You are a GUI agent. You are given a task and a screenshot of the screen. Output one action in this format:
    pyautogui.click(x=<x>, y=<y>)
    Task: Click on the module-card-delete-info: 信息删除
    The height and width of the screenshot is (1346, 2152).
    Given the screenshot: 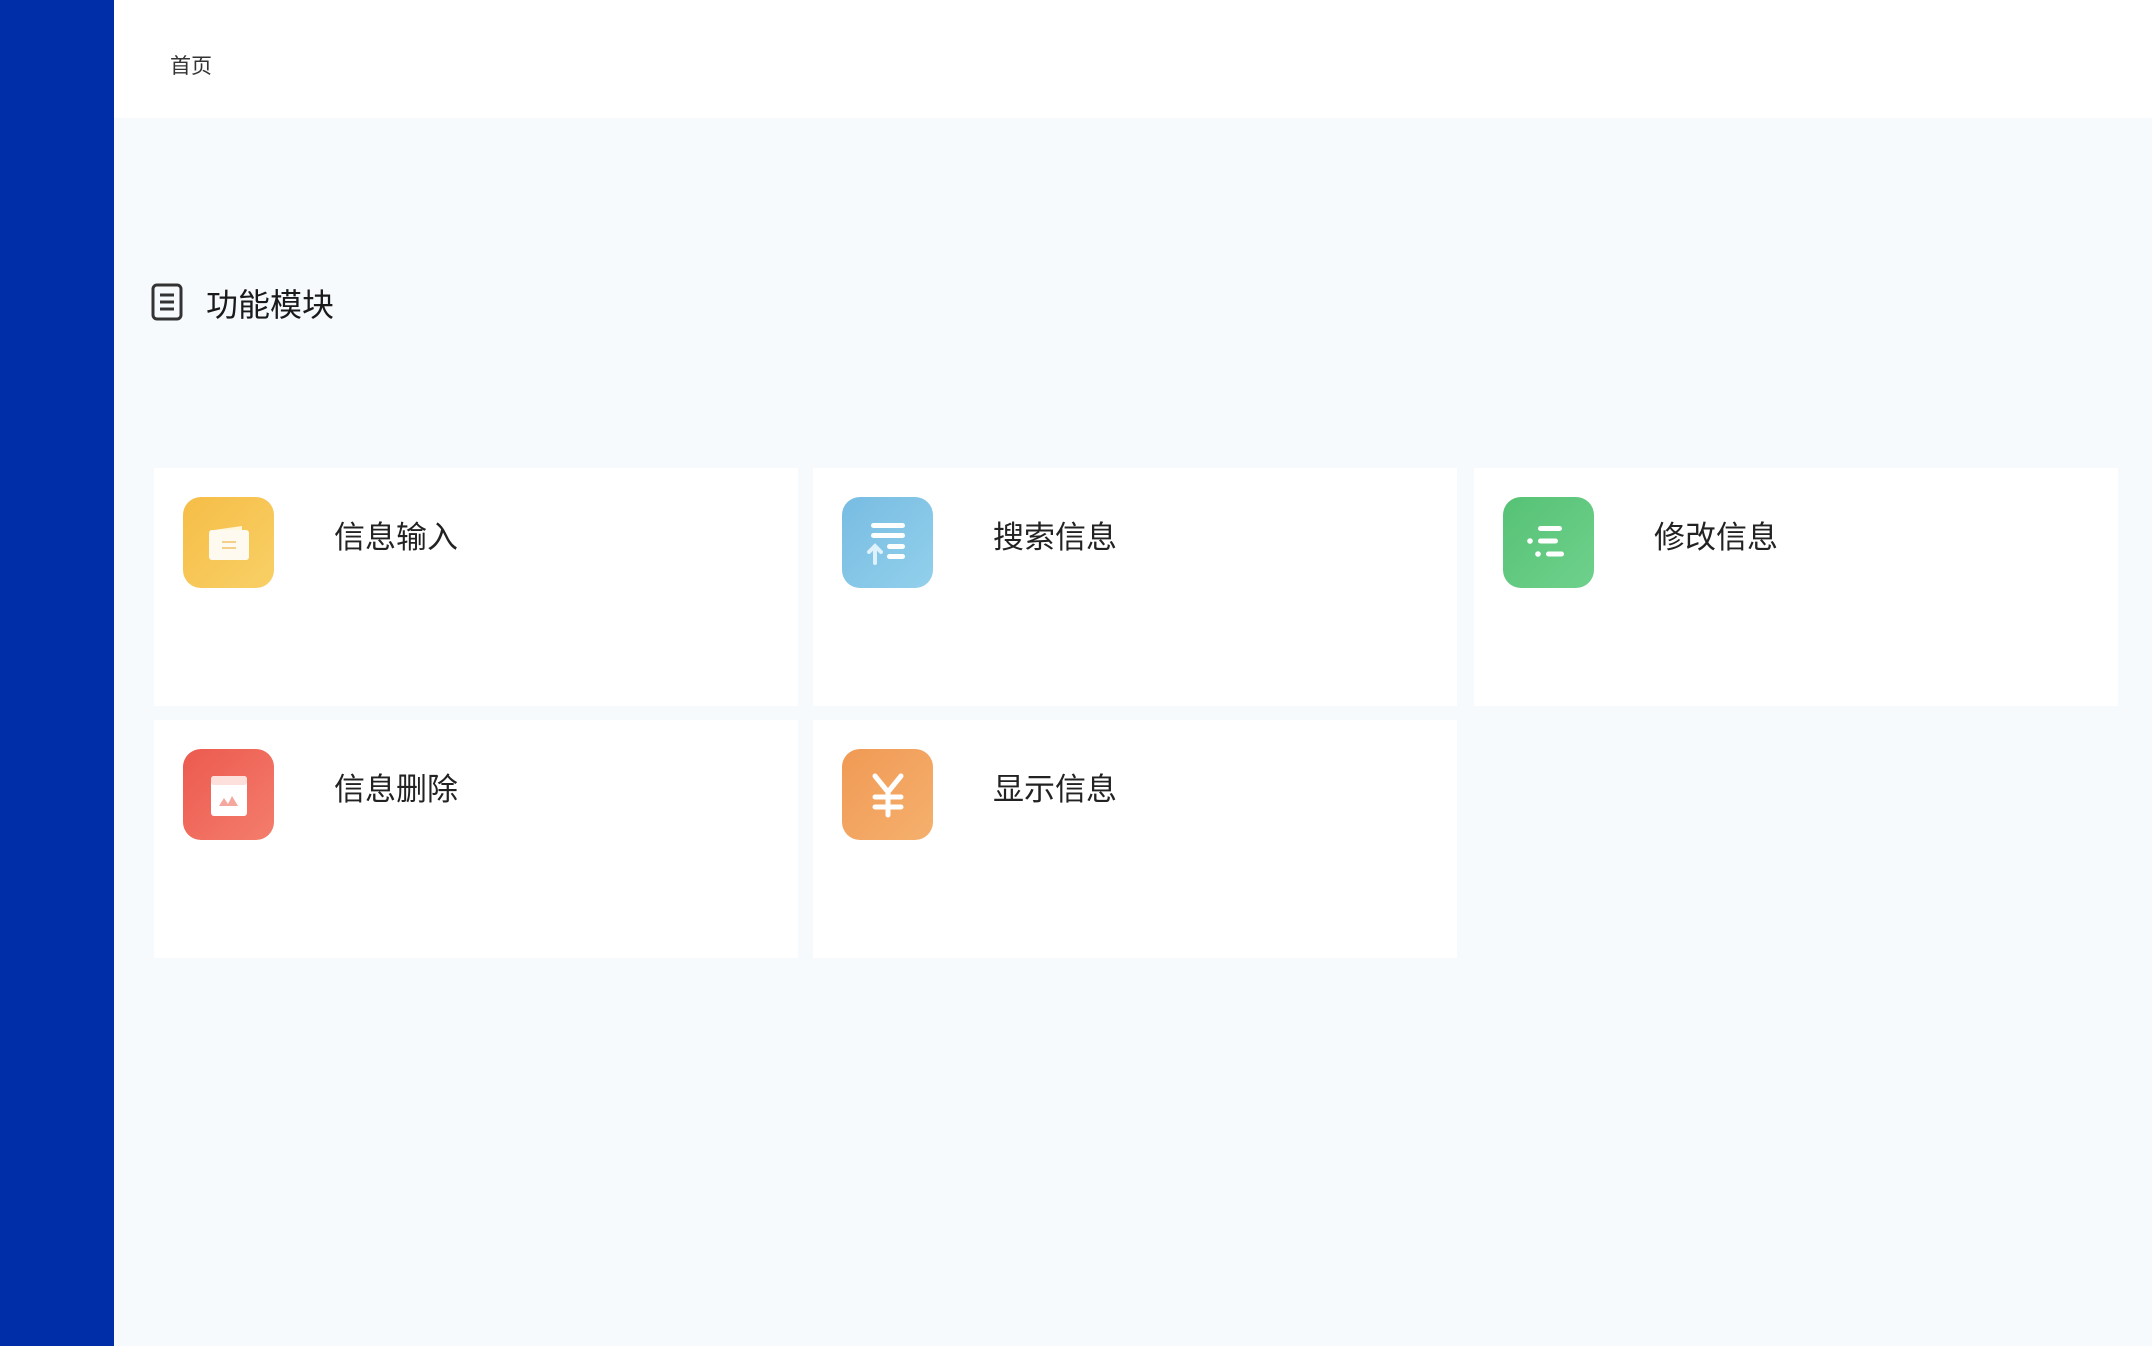 What is the action you would take?
    pyautogui.click(x=476, y=839)
    